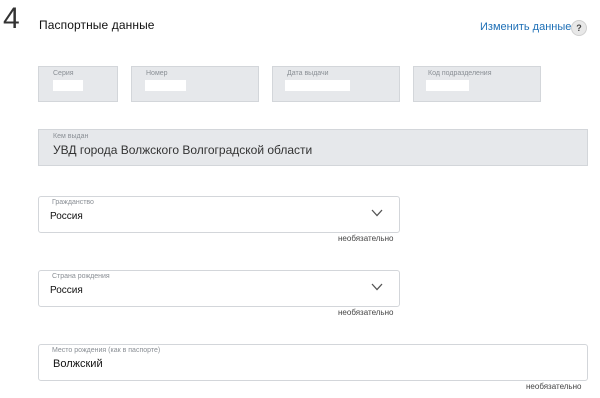  Describe the element at coordinates (195, 84) in the screenshot. I see `number-field: Номер` at that location.